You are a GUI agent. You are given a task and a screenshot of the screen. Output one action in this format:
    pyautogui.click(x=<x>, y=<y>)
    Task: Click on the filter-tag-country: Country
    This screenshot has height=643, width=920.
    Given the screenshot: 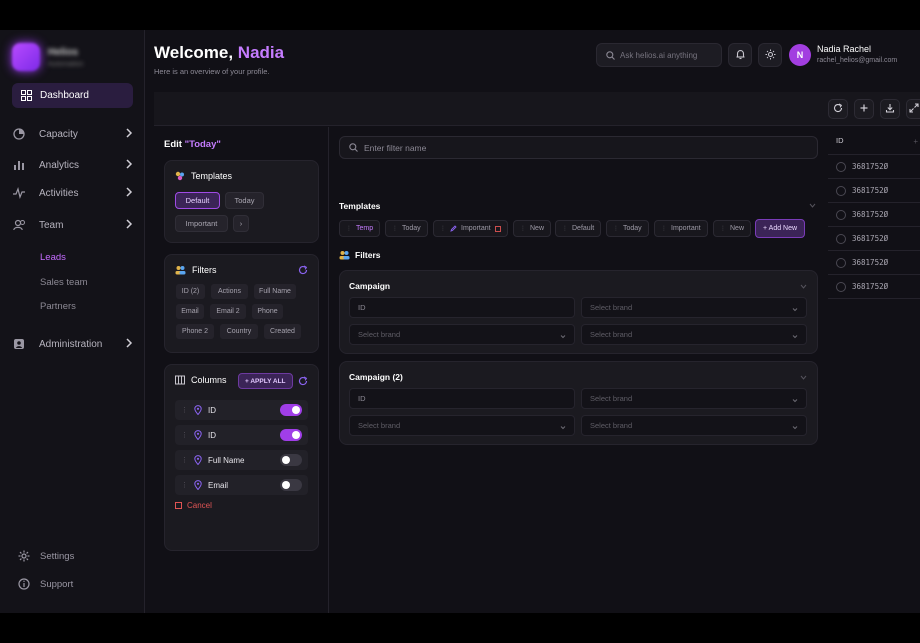 What is the action you would take?
    pyautogui.click(x=239, y=331)
    